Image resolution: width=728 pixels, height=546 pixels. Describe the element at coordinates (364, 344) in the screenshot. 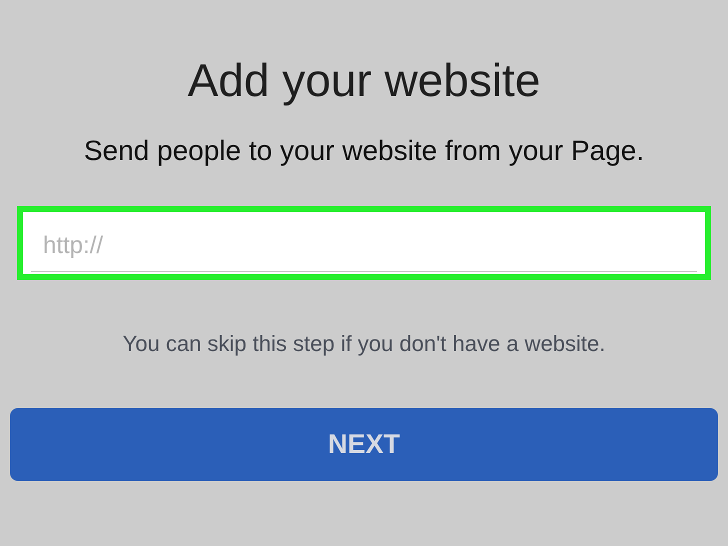

I see `hint-text: You can skip this step if you don't have a website.` at that location.